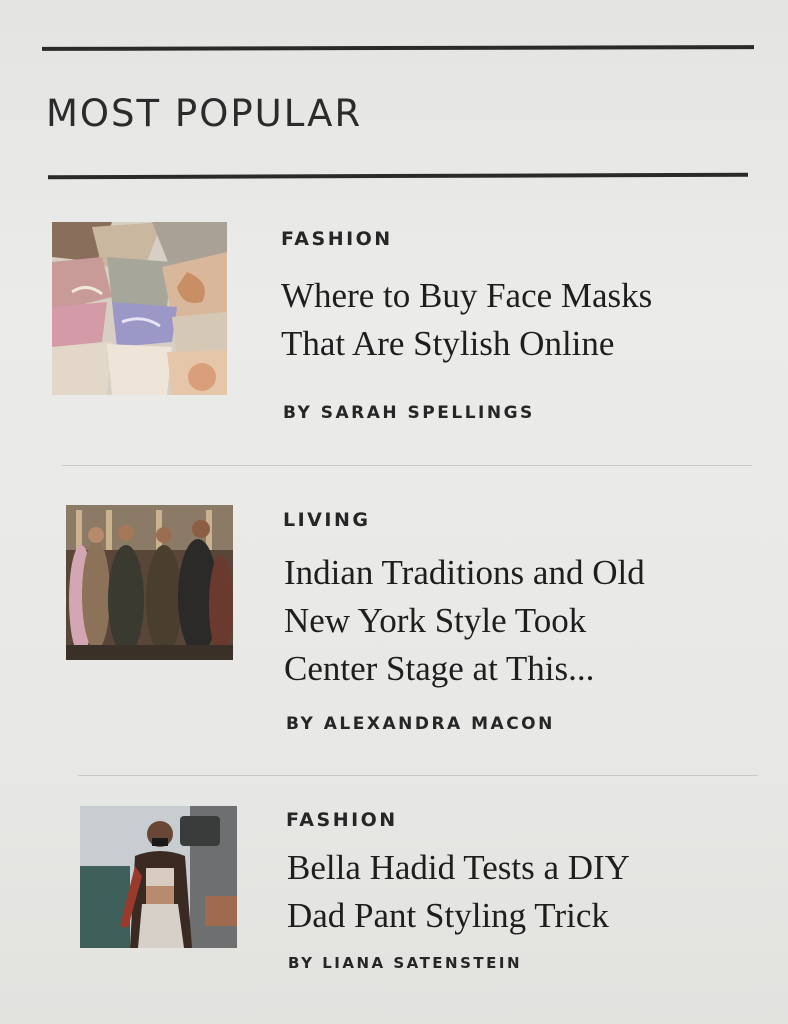 The image size is (788, 1024). I want to click on article-3-category: FASHION, so click(342, 820).